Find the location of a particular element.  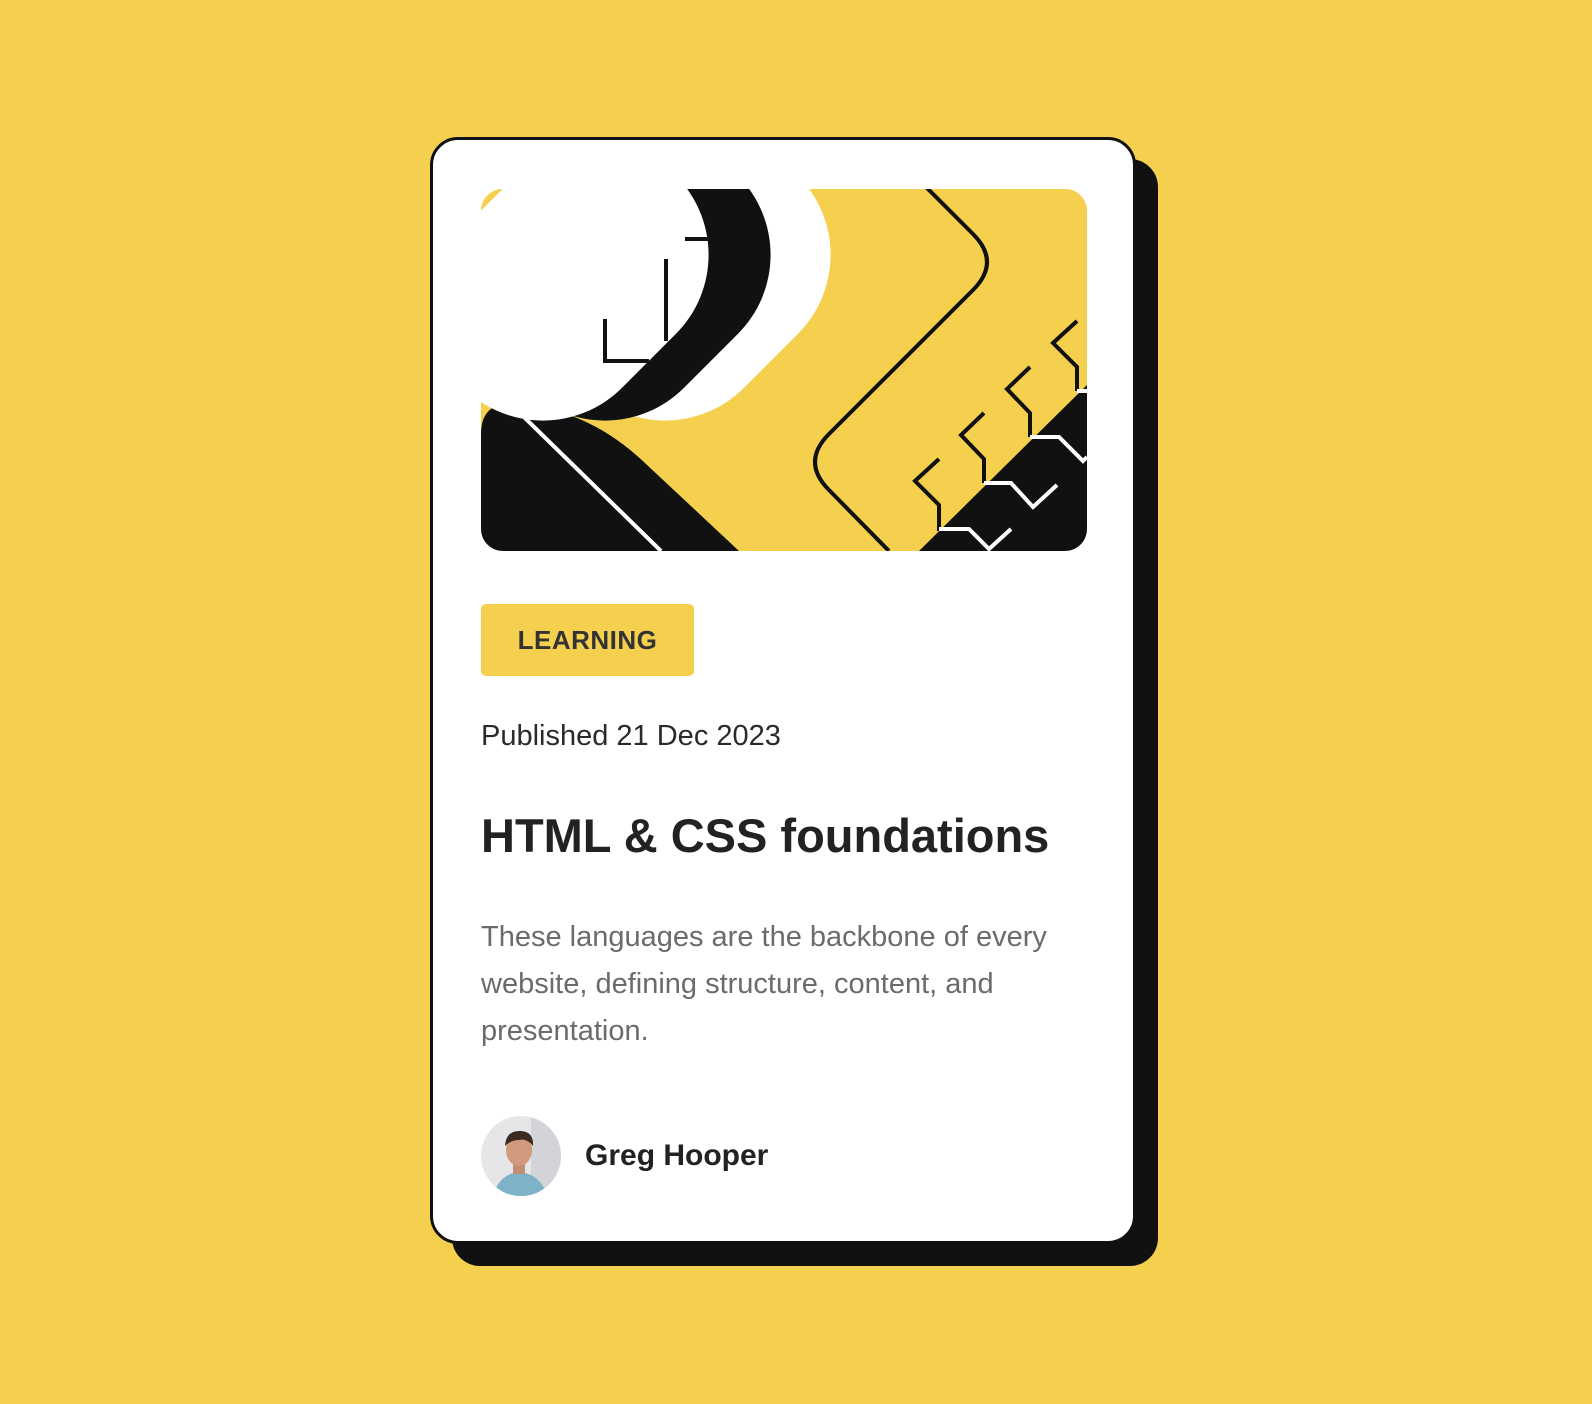

author-name: Greg Hooper is located at coordinates (677, 1155).